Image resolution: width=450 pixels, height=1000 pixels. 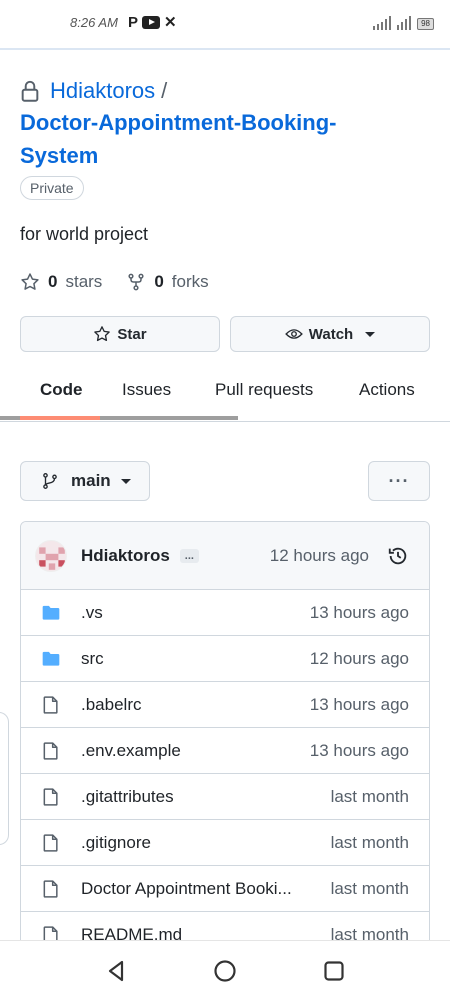 What do you see at coordinates (94, 22) in the screenshot?
I see `status-time: 8:26 AM` at bounding box center [94, 22].